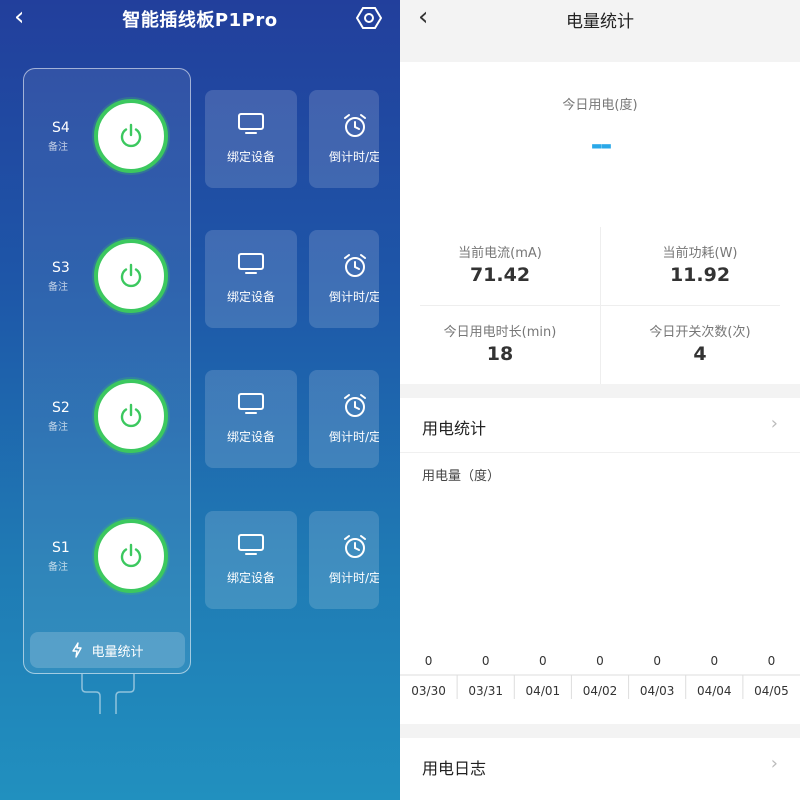 The width and height of the screenshot is (800, 800). I want to click on today-usage-label: 今日用电(度), so click(600, 105).